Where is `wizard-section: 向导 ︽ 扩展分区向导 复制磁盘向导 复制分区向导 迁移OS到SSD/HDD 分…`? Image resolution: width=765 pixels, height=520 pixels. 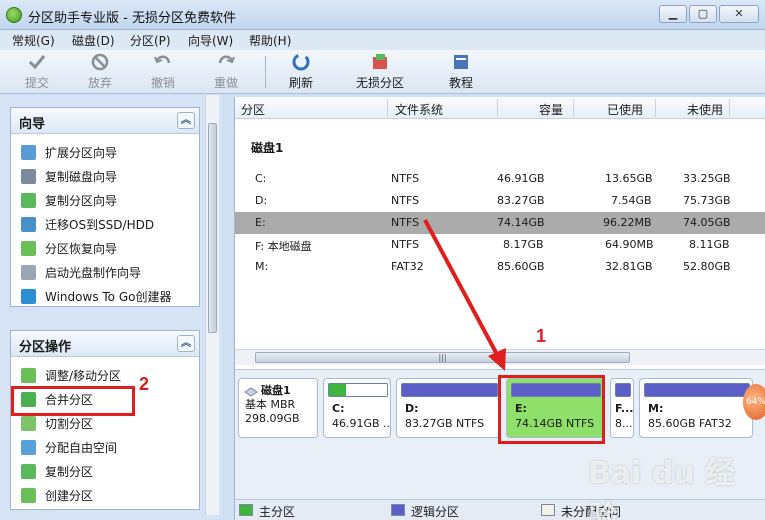 wizard-section: 向导 ︽ 扩展分区向导 复制磁盘向导 复制分区向导 迁移OS到SSD/HDD 分… is located at coordinates (105, 207).